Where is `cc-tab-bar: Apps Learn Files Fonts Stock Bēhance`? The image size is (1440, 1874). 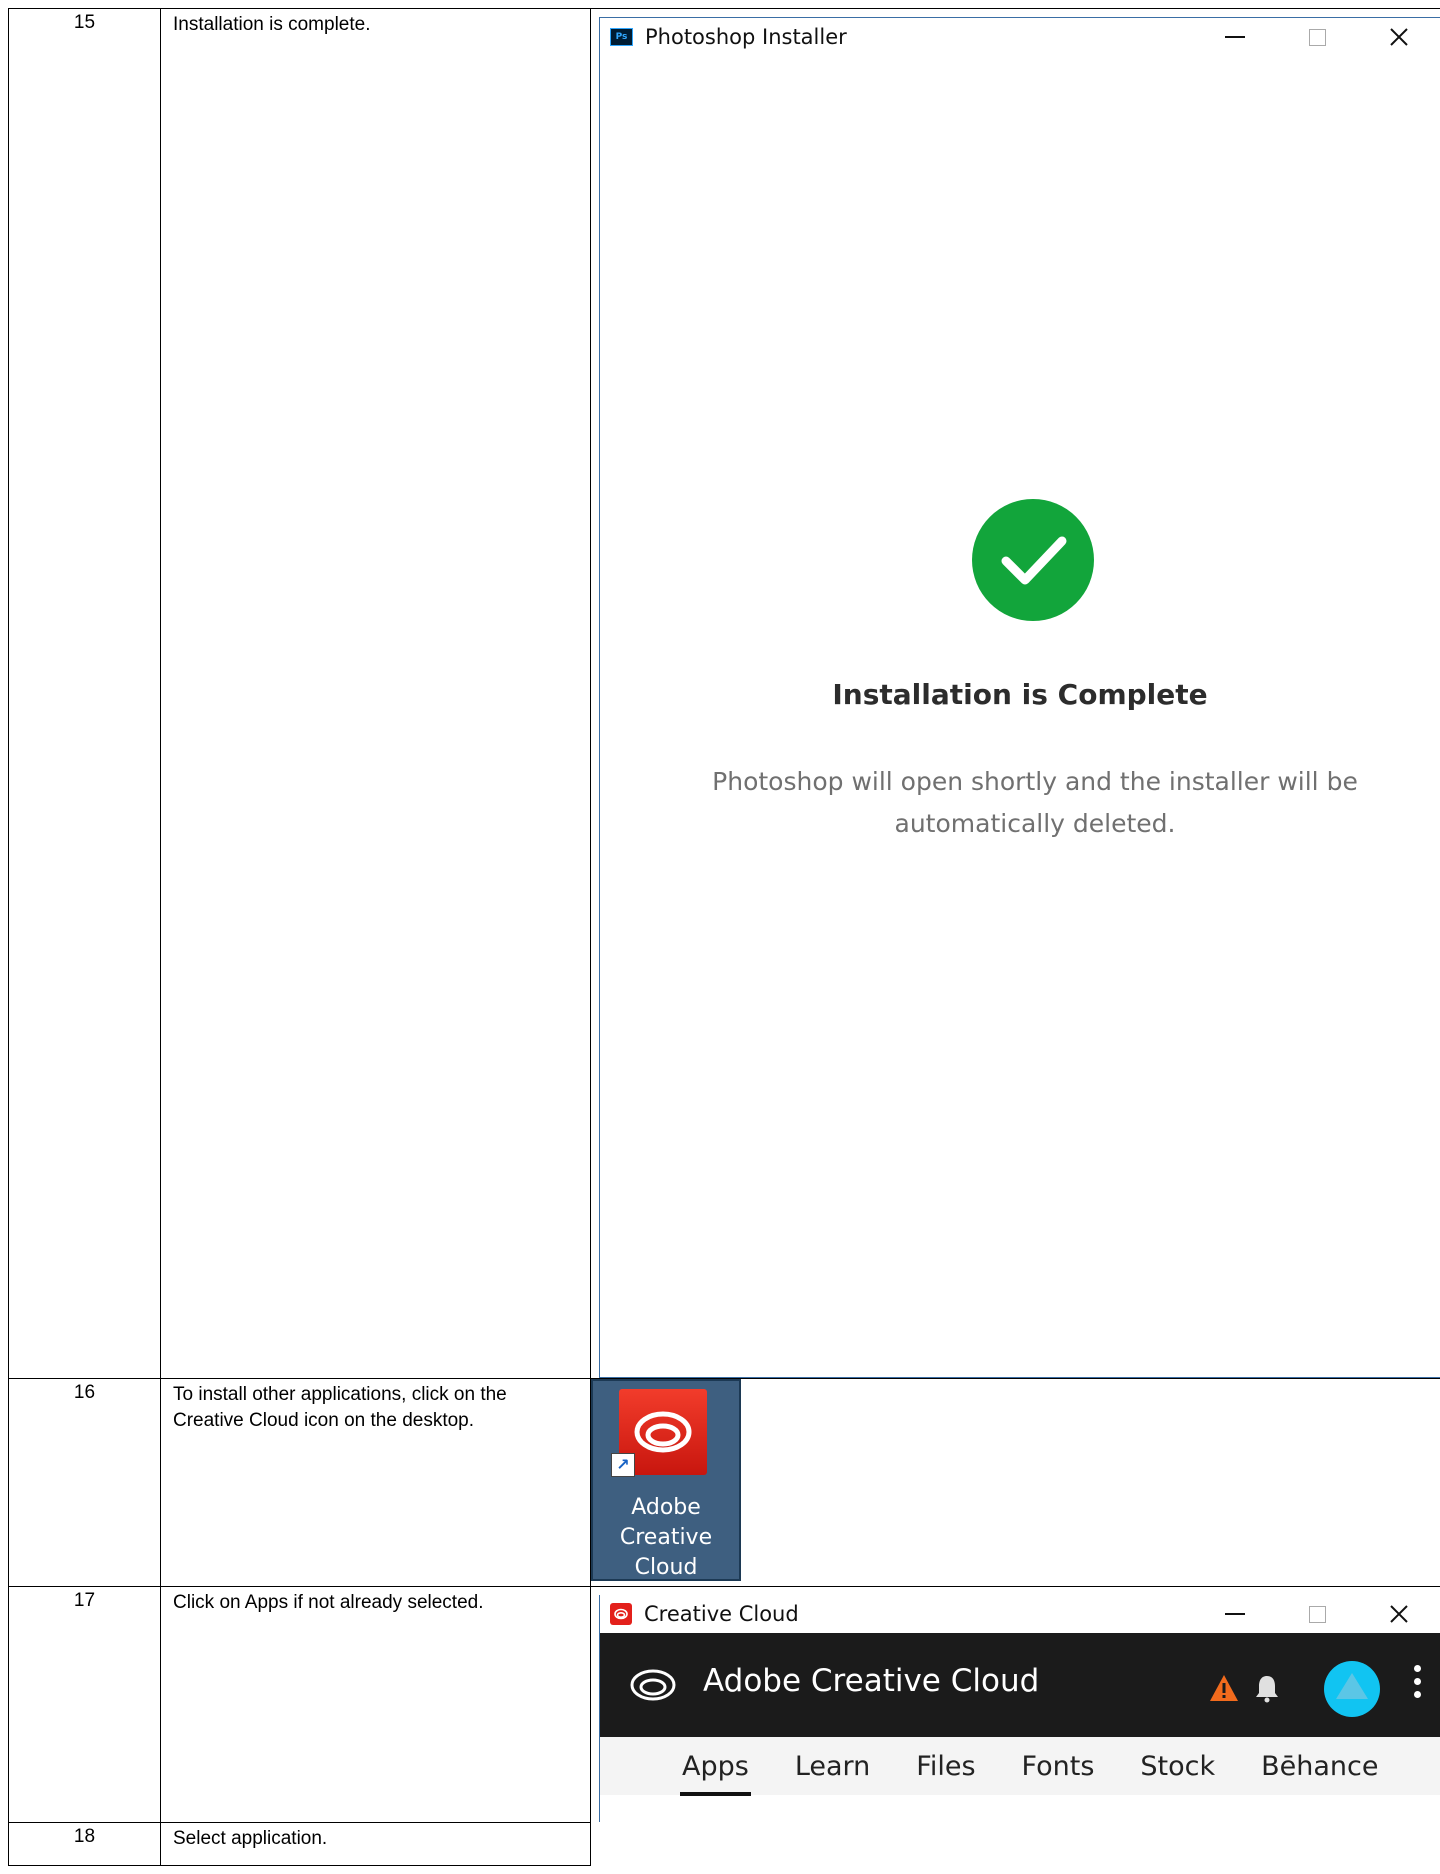 cc-tab-bar: Apps Learn Files Fonts Stock Bēhance is located at coordinates (1020, 1766).